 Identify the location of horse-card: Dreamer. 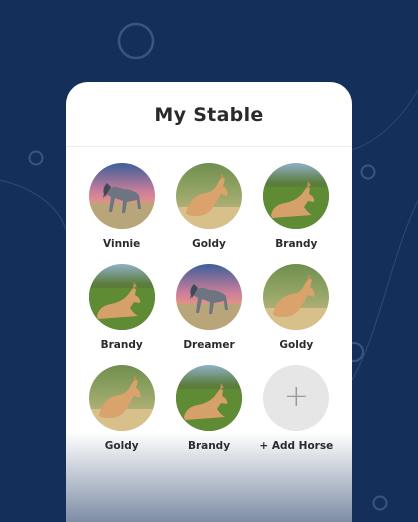
(208, 307).